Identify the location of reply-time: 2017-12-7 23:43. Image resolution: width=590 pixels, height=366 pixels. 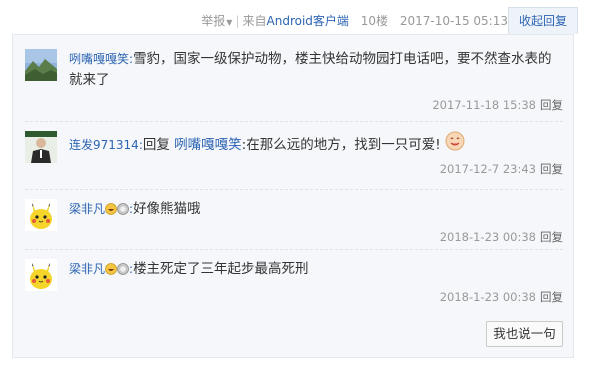
(487, 169).